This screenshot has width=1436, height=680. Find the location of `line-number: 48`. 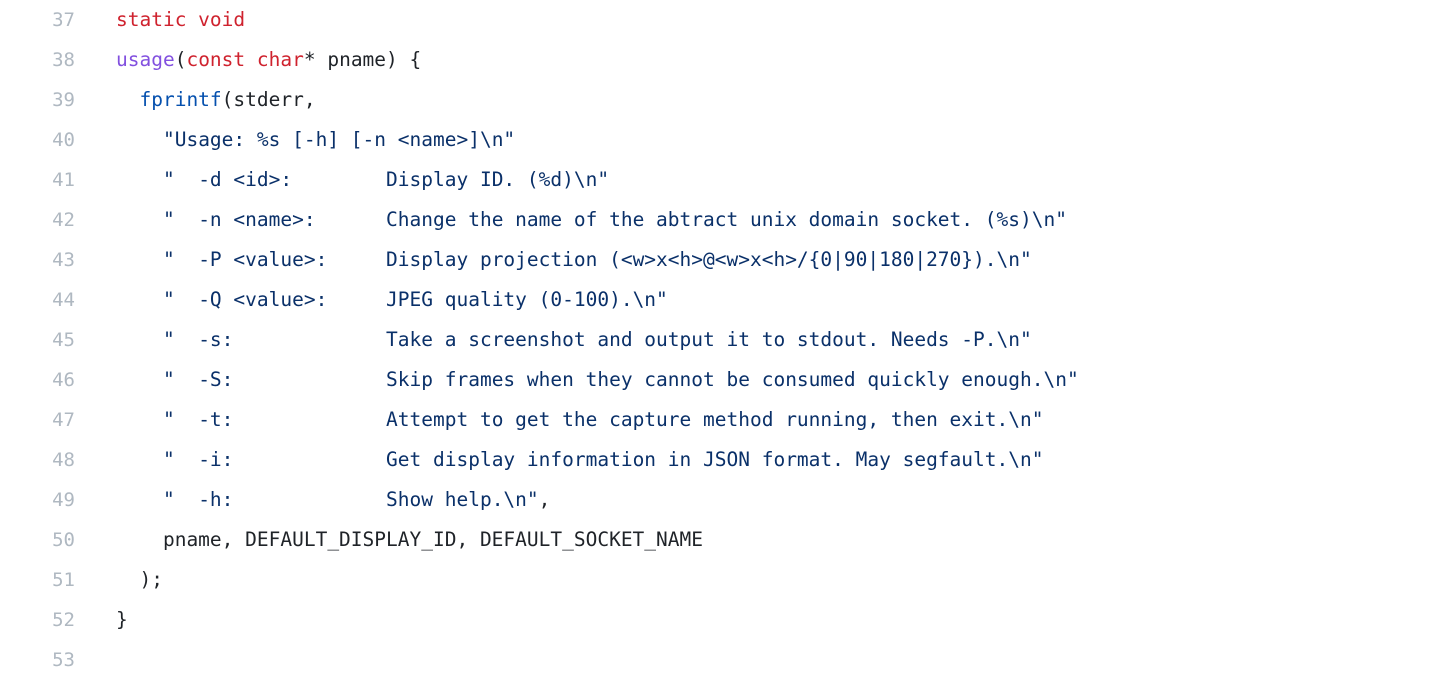

line-number: 48 is located at coordinates (63, 460).